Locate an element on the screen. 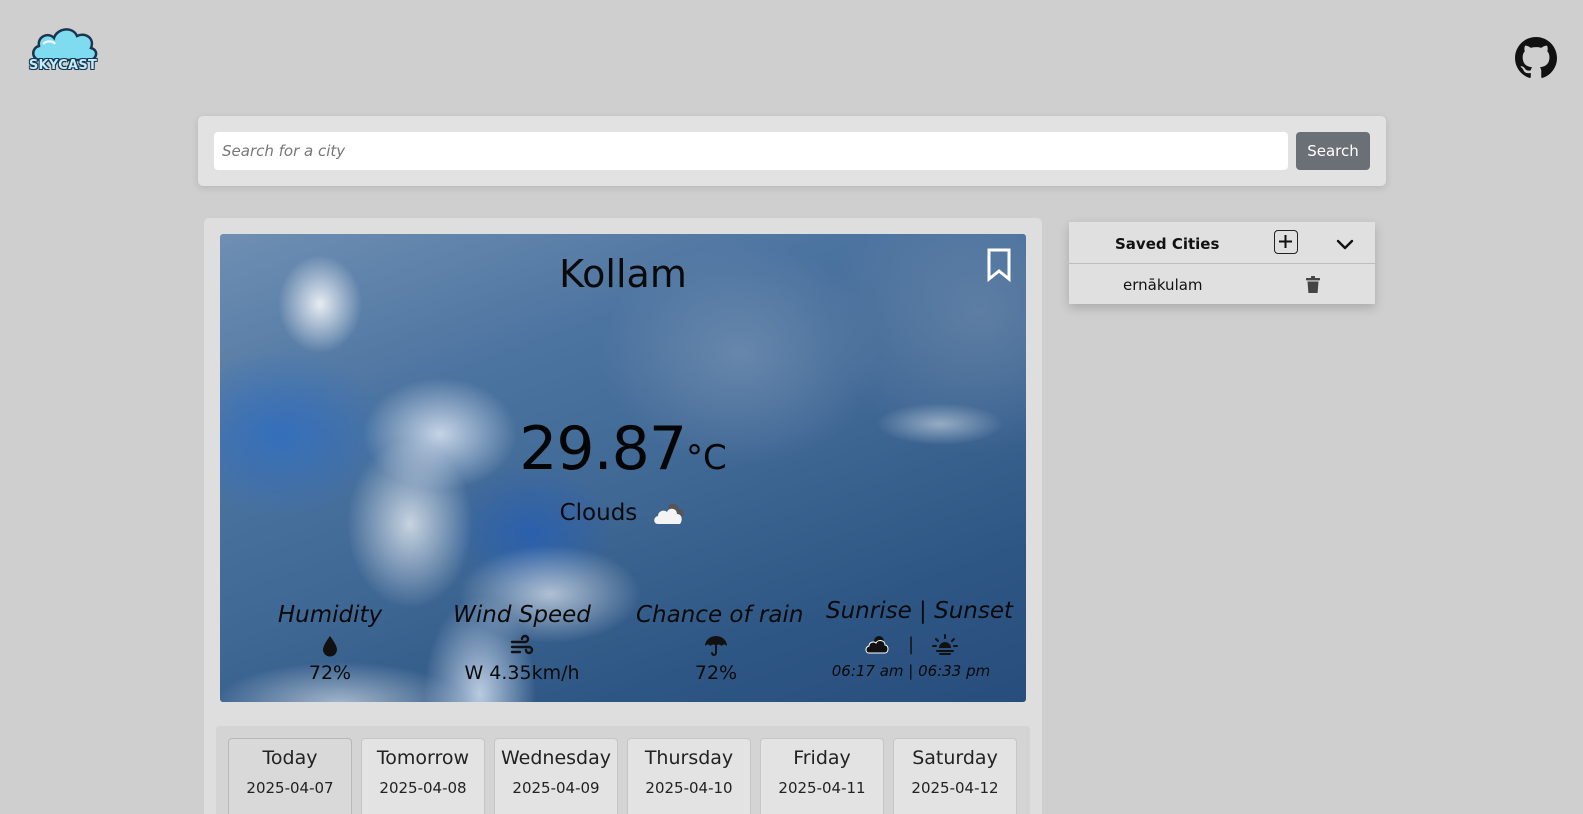  rain-stat: Chance of rain 72% is located at coordinates (720, 643).